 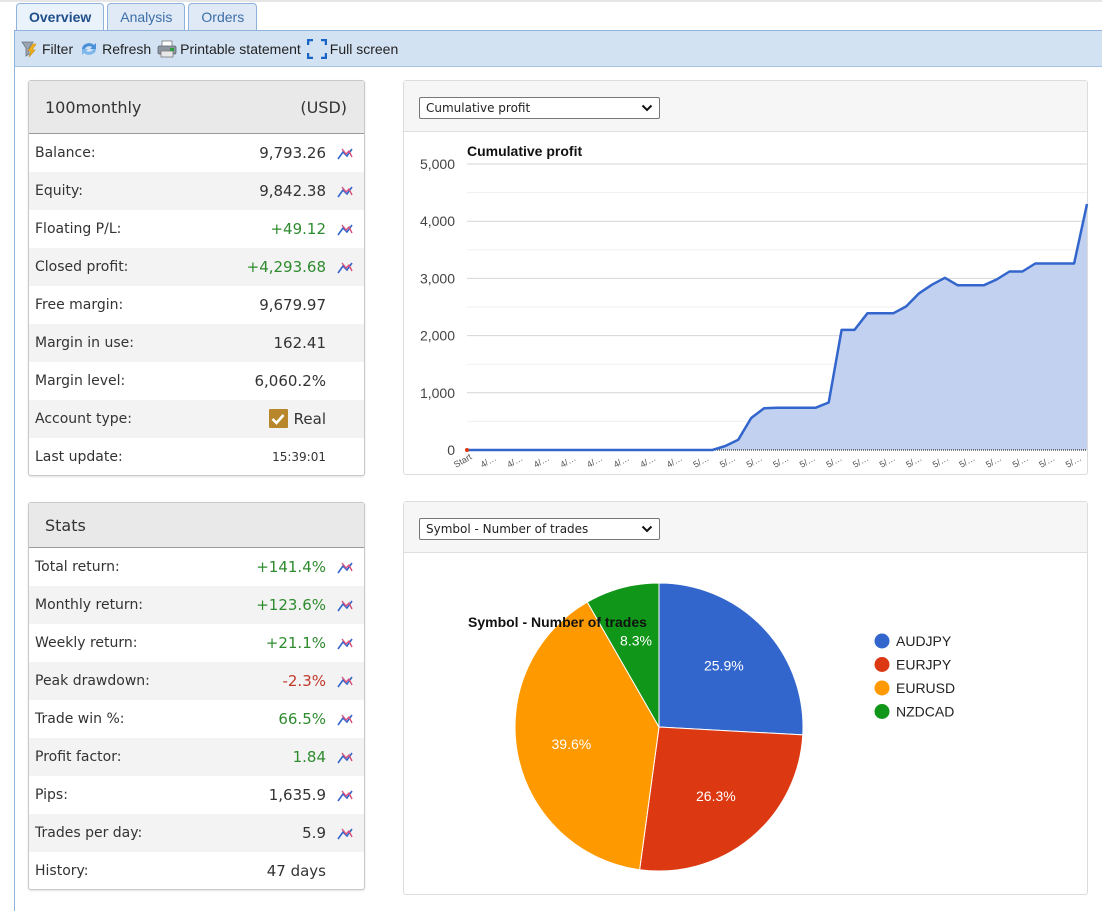 What do you see at coordinates (196, 305) in the screenshot?
I see `account-row: Free margin: 9,679.97` at bounding box center [196, 305].